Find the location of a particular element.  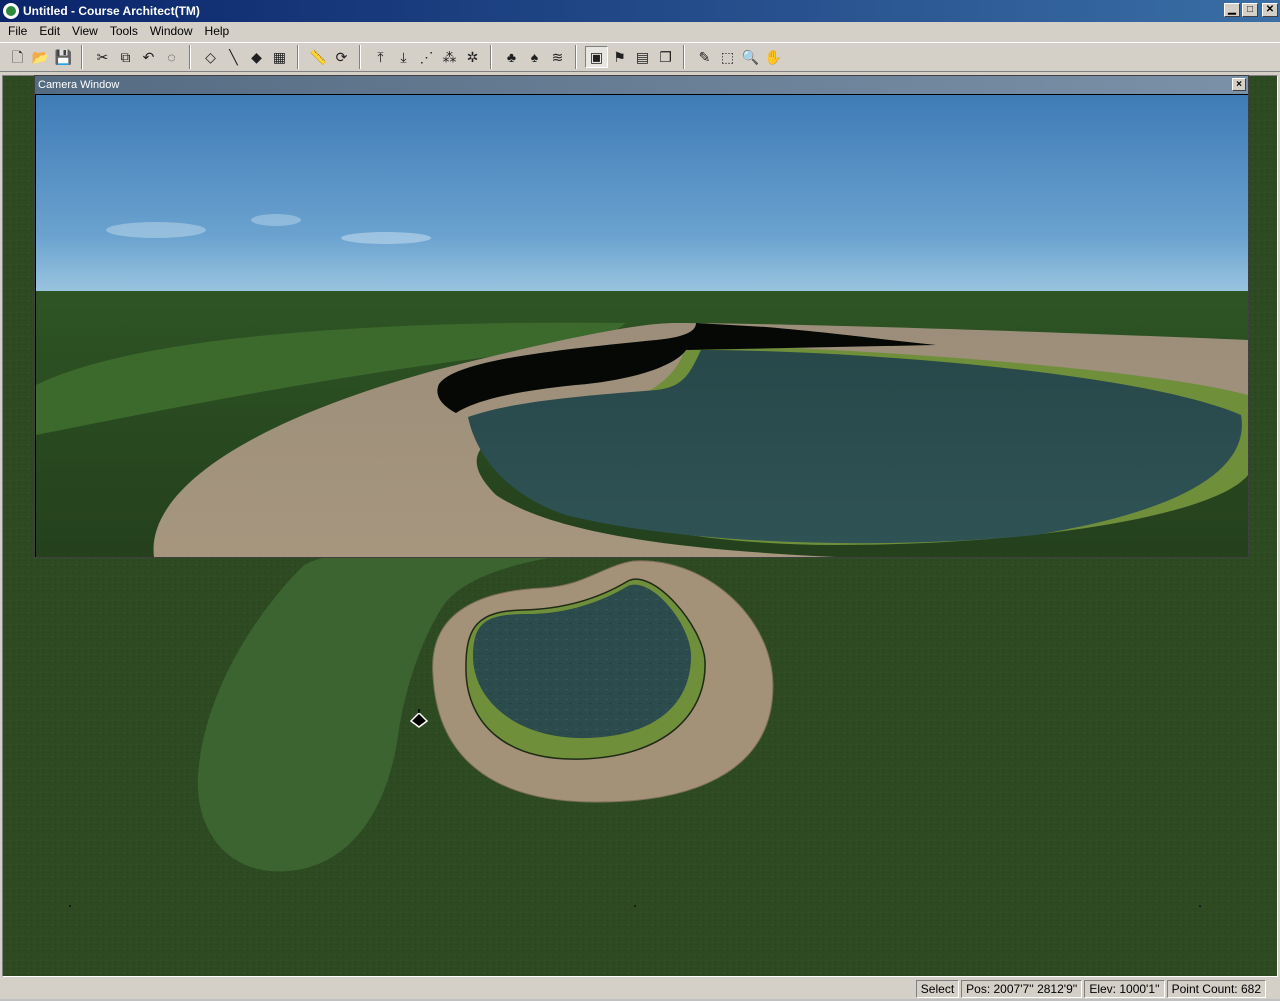

copy-icon: ⧉ is located at coordinates (125, 57).